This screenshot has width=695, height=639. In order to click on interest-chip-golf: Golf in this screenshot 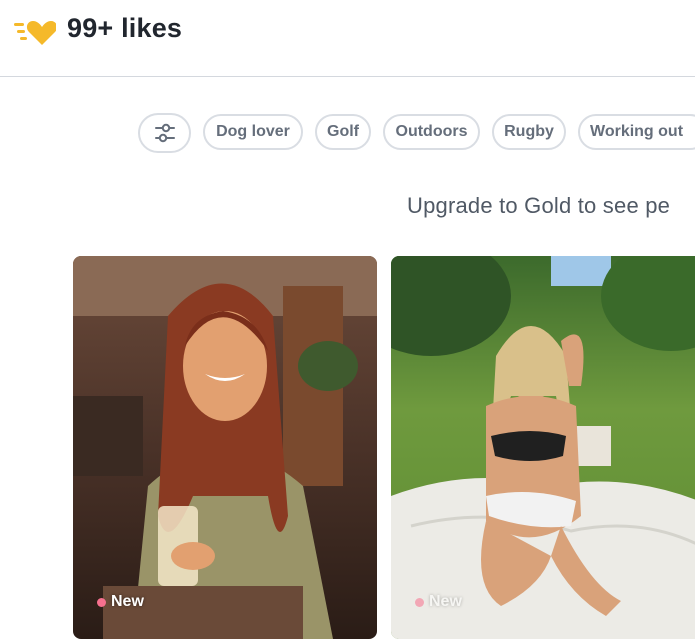, I will do `click(343, 132)`.